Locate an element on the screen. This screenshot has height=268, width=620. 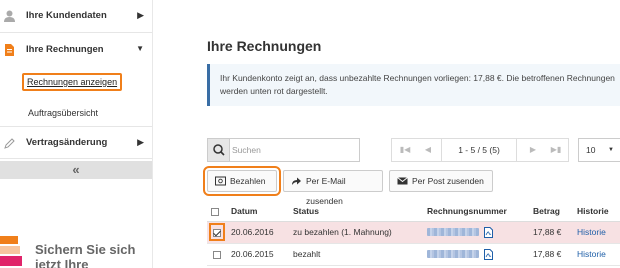
search-icon is located at coordinates (219, 150).